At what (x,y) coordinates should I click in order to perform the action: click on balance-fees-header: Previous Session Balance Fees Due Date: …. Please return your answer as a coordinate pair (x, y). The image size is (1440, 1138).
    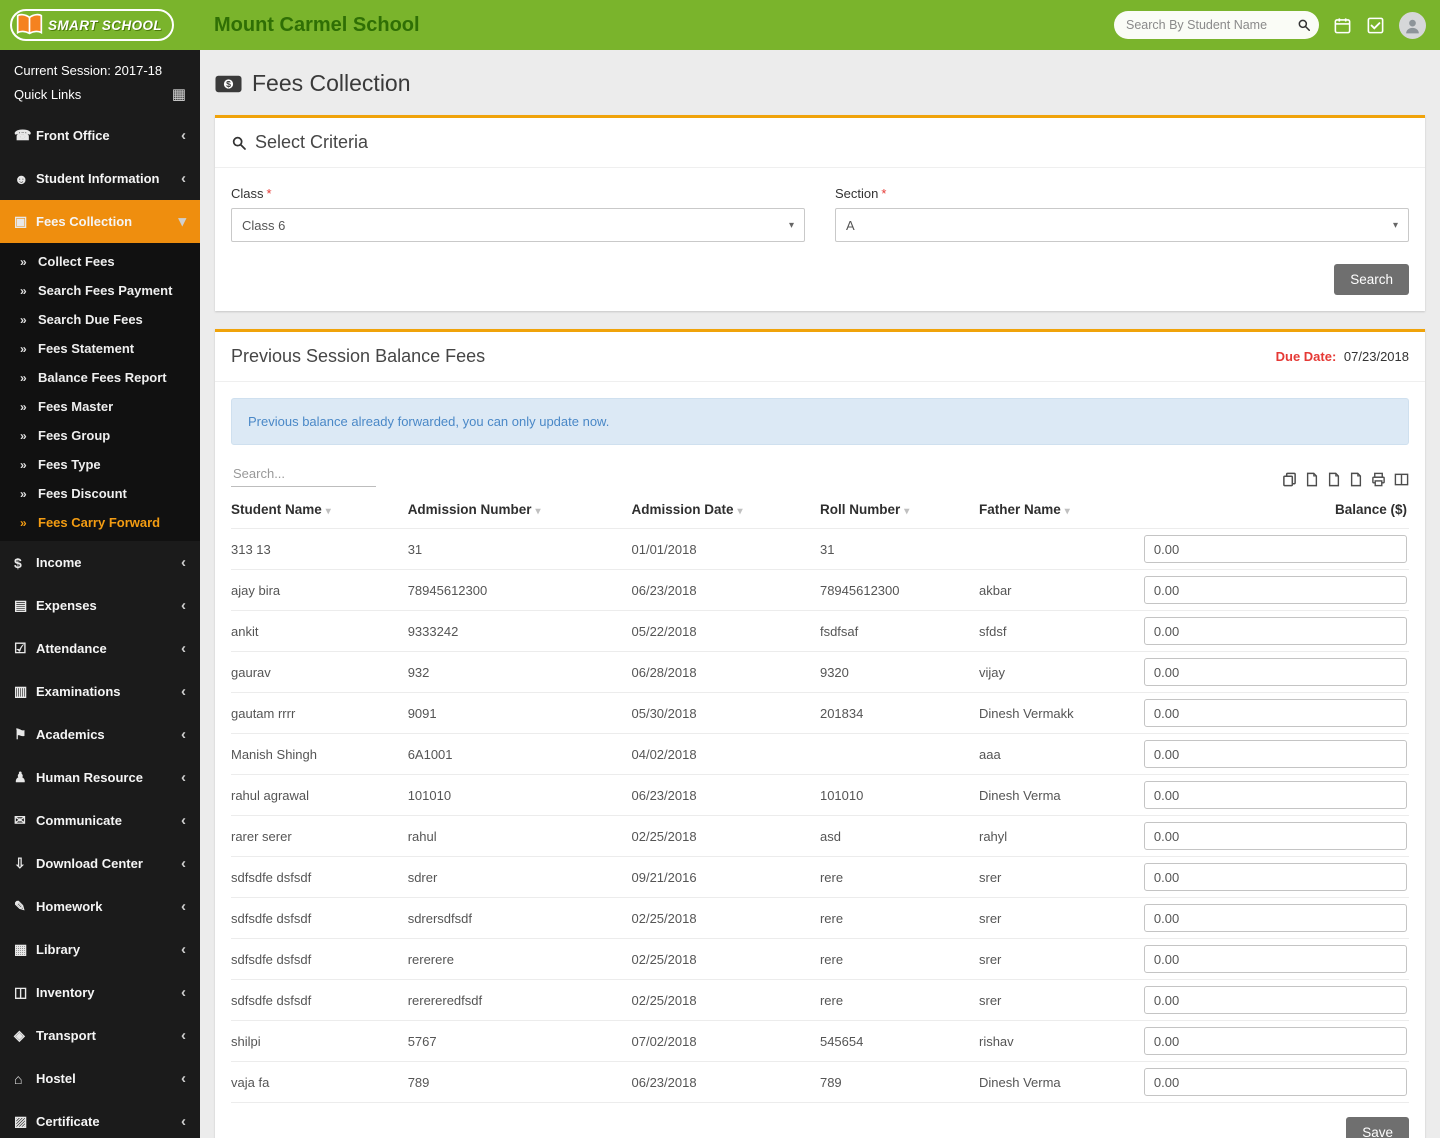
    Looking at the image, I should click on (820, 357).